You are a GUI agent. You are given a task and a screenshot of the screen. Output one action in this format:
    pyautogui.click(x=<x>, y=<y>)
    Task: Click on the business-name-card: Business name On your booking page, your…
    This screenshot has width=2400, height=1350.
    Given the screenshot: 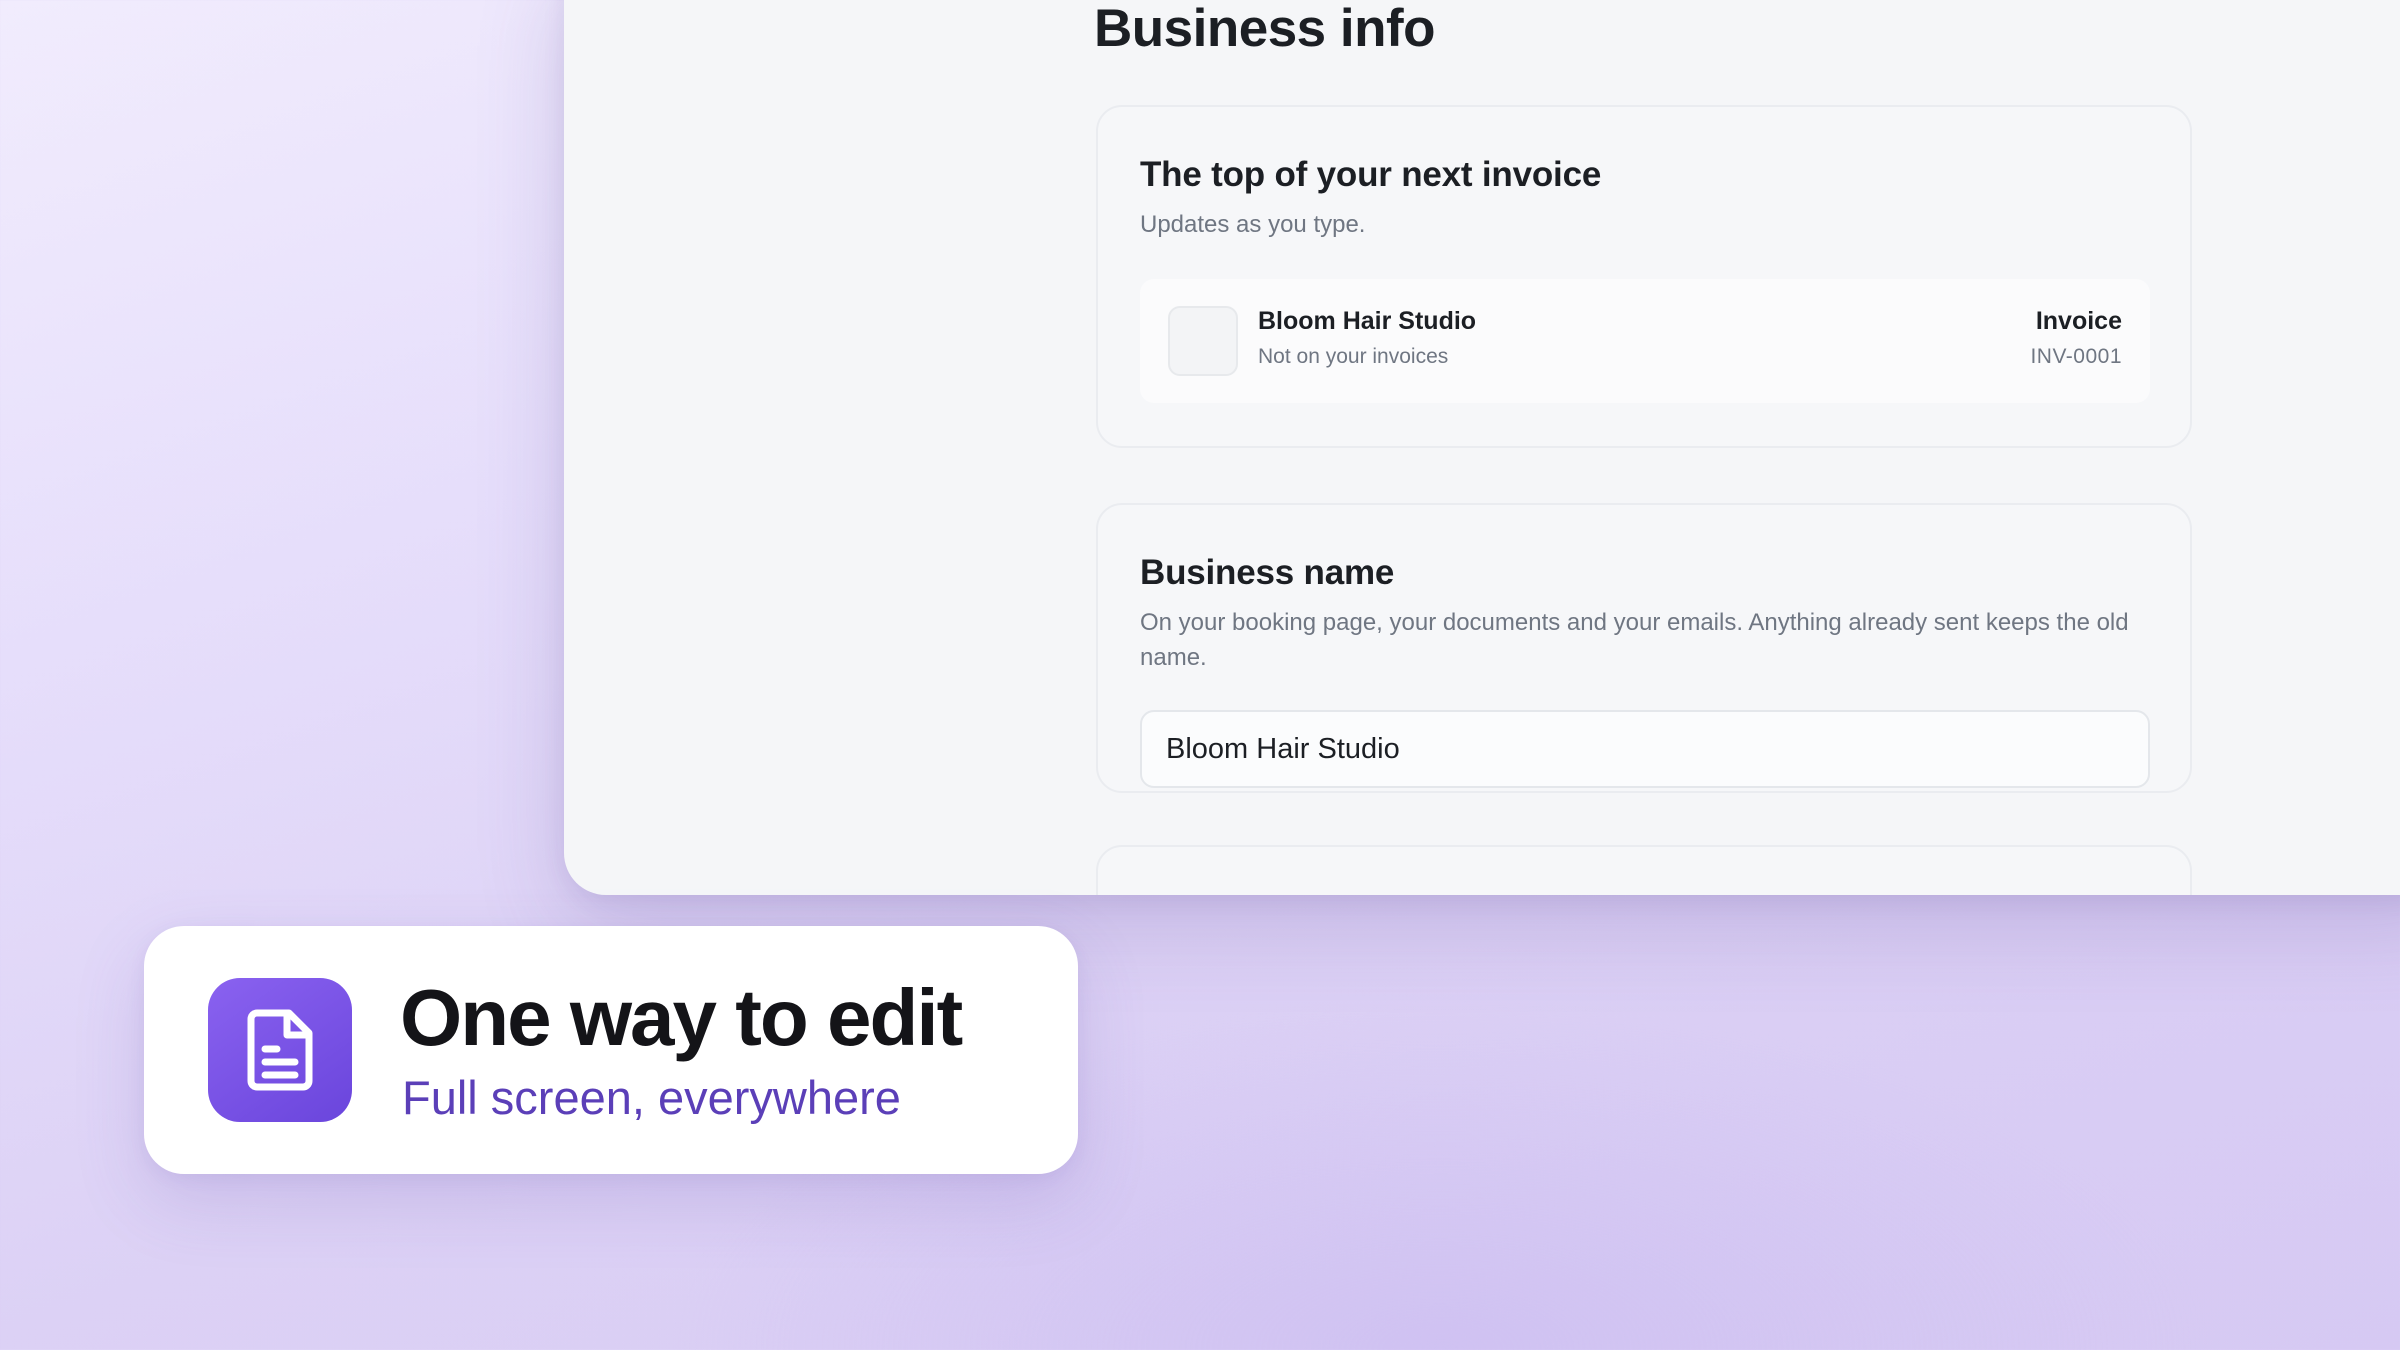 What is the action you would take?
    pyautogui.click(x=1644, y=648)
    